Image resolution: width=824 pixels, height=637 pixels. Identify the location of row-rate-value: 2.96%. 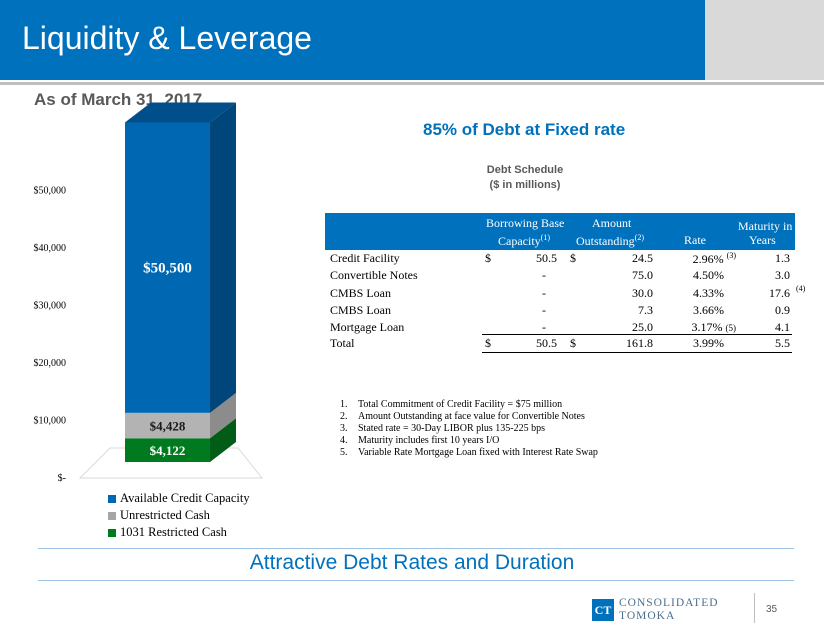
(708, 259).